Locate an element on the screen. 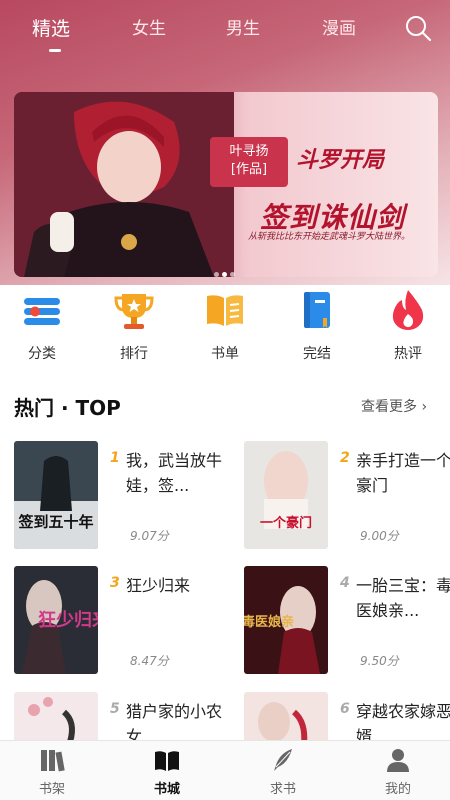  carousel-dots is located at coordinates (226, 269).